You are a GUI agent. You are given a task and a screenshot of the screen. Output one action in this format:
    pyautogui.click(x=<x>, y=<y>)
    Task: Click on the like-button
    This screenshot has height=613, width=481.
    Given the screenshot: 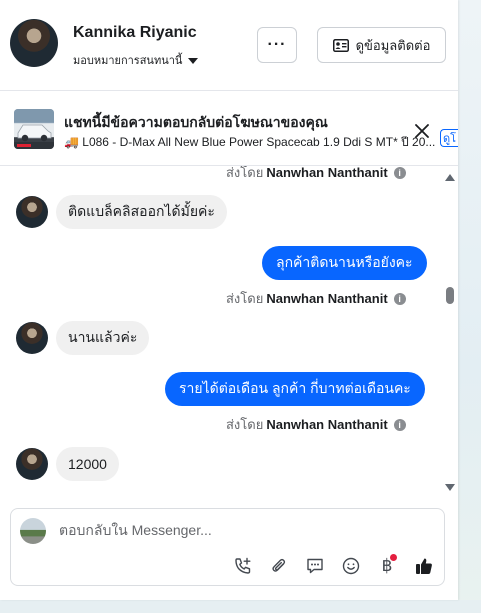 What is the action you would take?
    pyautogui.click(x=424, y=566)
    